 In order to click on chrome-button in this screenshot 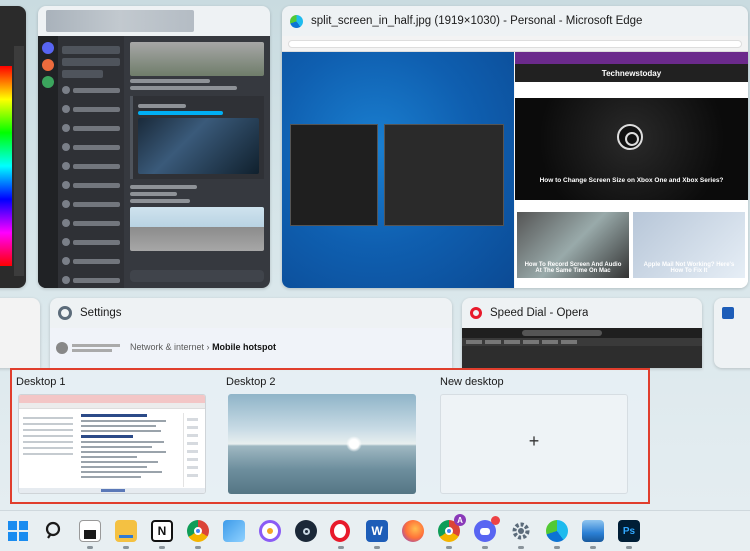, I will do `click(198, 531)`.